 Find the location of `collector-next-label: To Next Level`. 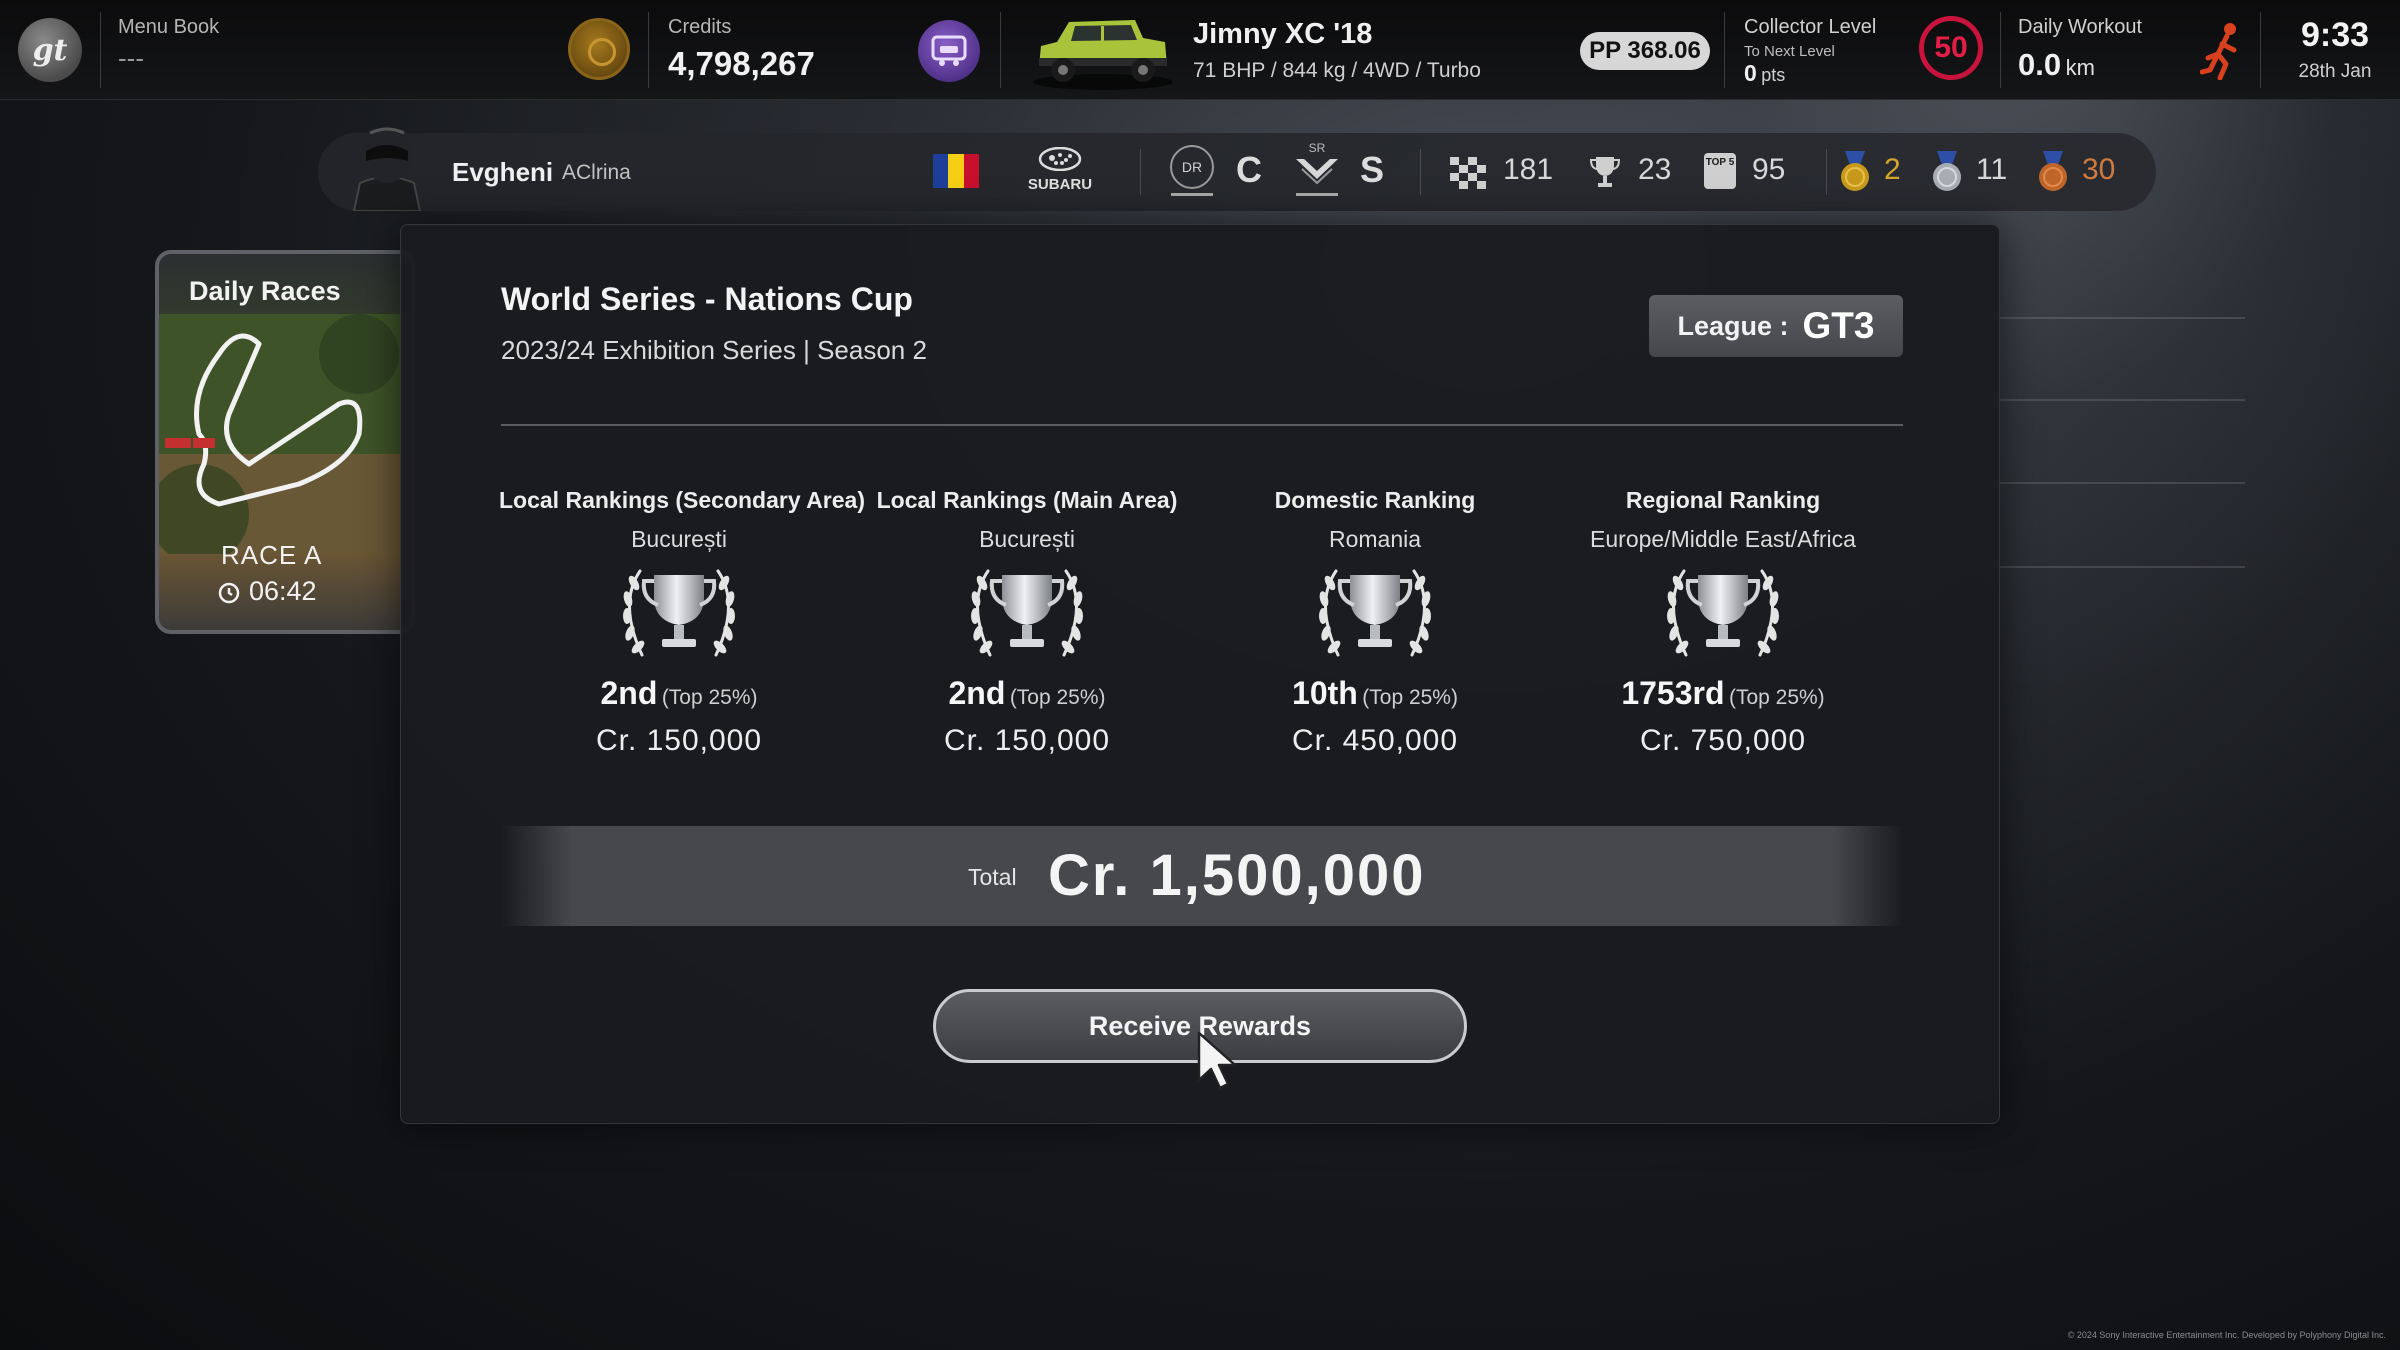

collector-next-label: To Next Level is located at coordinates (1789, 51).